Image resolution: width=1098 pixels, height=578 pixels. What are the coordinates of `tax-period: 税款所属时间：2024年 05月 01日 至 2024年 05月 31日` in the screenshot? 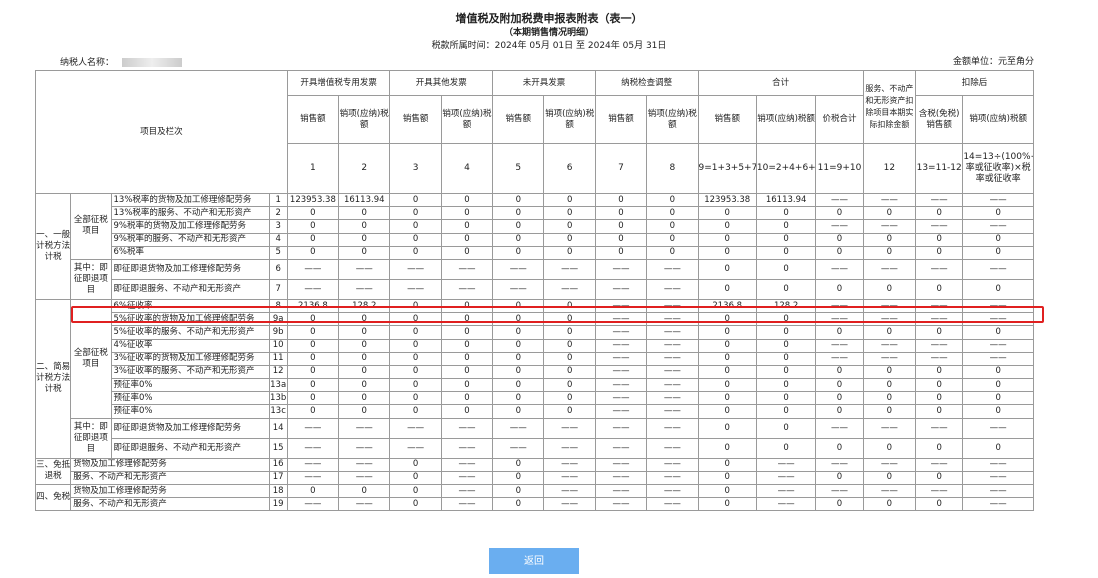 It's located at (549, 44).